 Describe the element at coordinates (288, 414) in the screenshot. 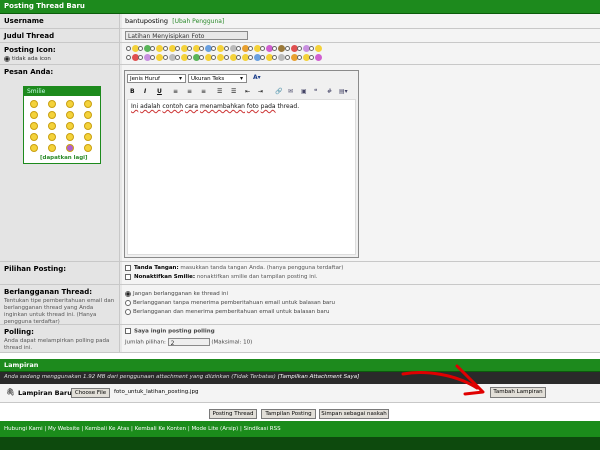

I see `preview-post-button: Tampilan Posting` at that location.